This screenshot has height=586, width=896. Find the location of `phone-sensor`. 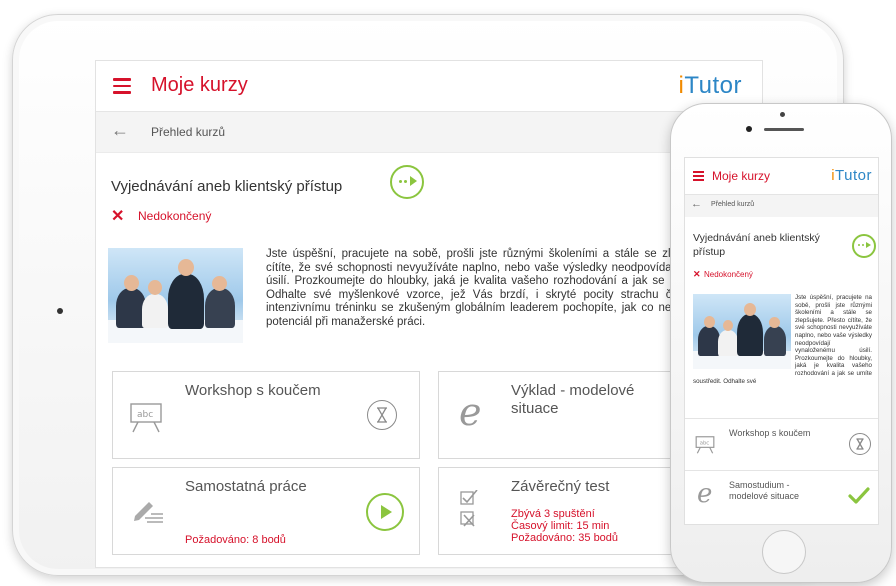

phone-sensor is located at coordinates (782, 114).